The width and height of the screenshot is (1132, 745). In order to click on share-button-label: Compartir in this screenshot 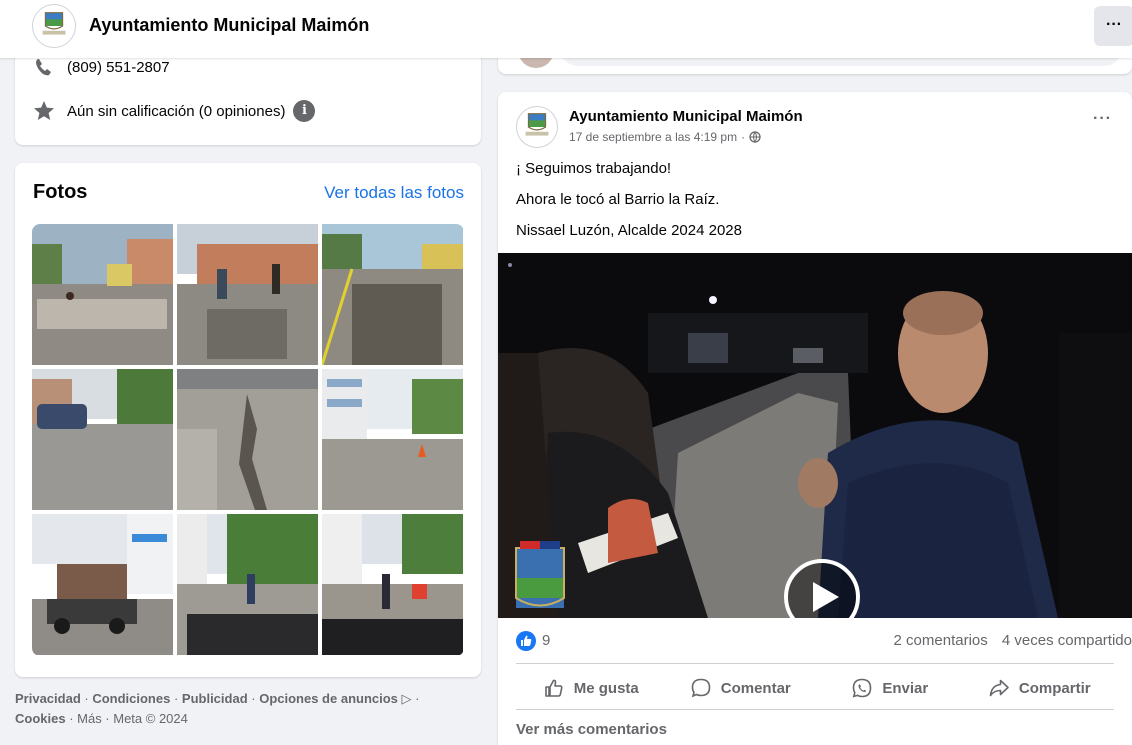, I will do `click(1054, 688)`.